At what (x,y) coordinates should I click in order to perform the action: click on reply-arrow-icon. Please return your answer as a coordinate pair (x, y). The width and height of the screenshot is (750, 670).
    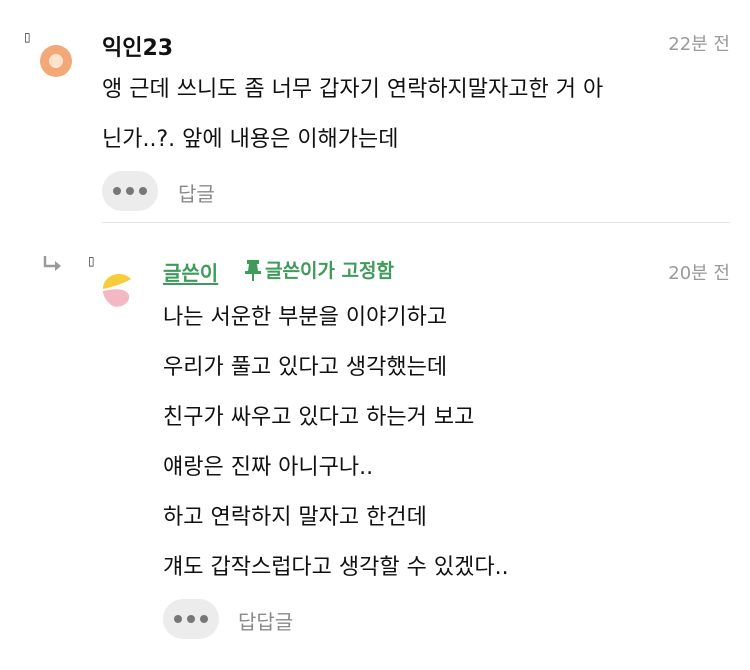
    Looking at the image, I should click on (52, 263).